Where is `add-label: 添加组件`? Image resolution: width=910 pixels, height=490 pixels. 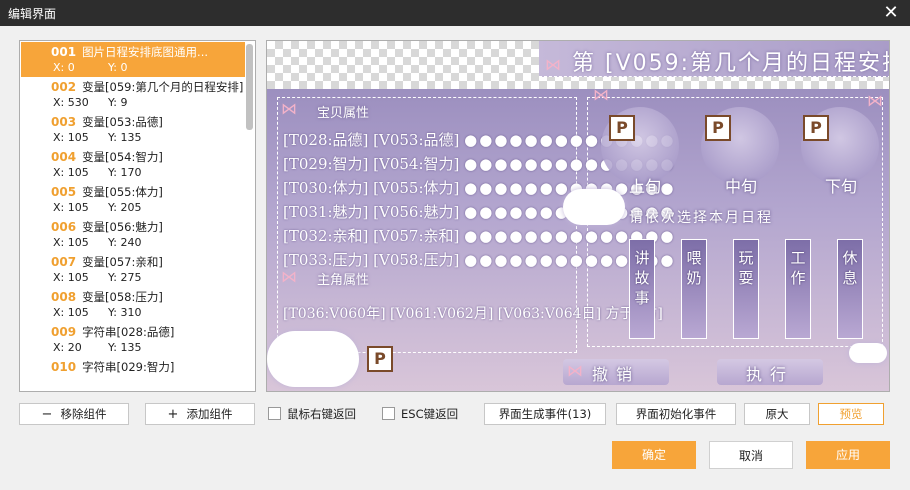 add-label: 添加组件 is located at coordinates (209, 414).